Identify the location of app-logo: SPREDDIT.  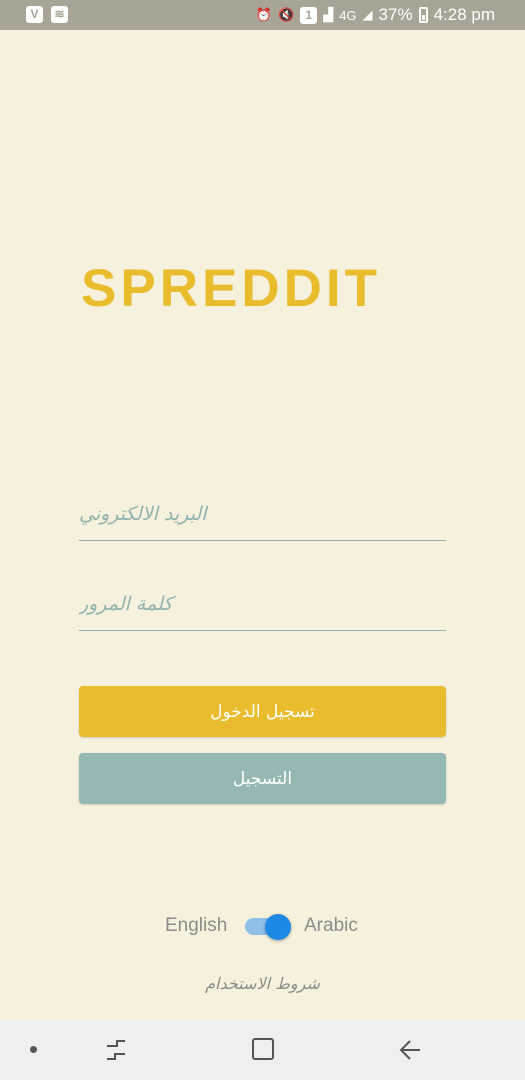
(231, 288).